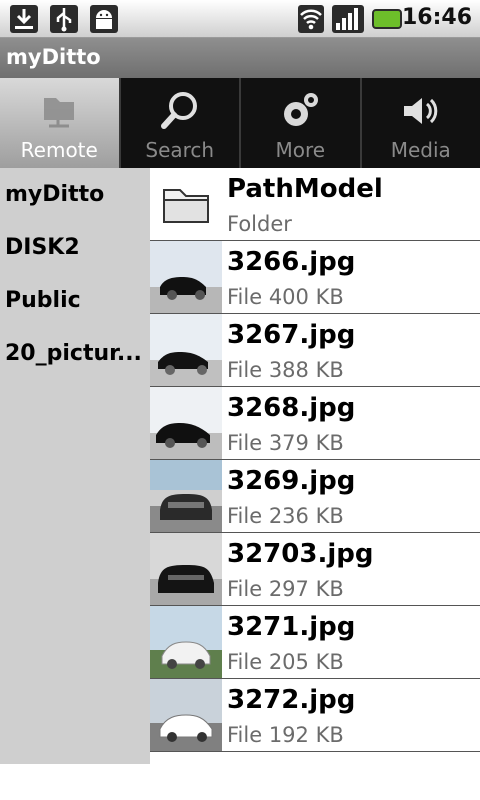  What do you see at coordinates (291, 335) in the screenshot?
I see `file-name: 3267.jpg` at bounding box center [291, 335].